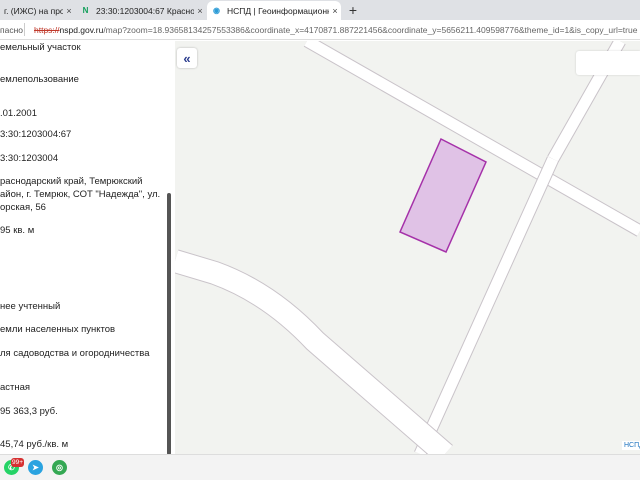 The width and height of the screenshot is (640, 480). What do you see at coordinates (59, 467) in the screenshot?
I see `chrome-icon: ◎` at bounding box center [59, 467].